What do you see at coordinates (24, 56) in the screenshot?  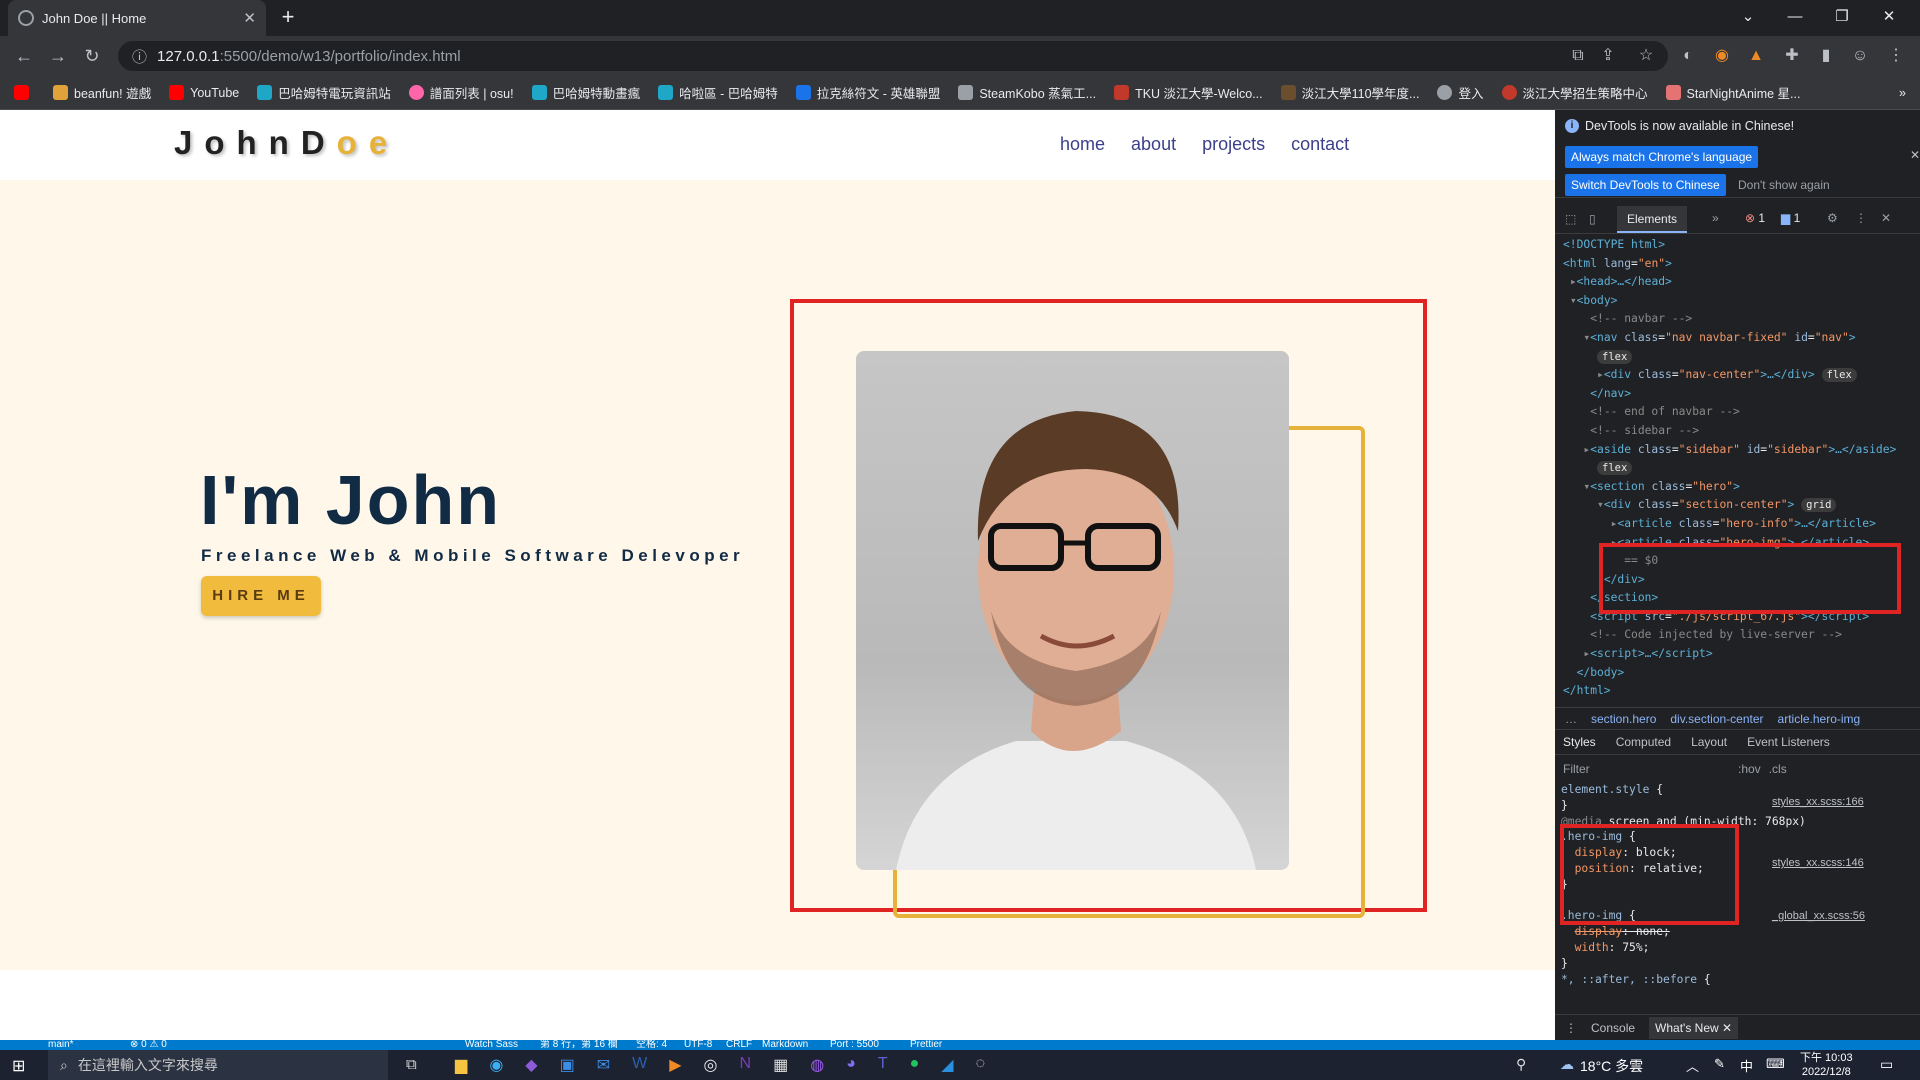 I see `back-icon: ←` at bounding box center [24, 56].